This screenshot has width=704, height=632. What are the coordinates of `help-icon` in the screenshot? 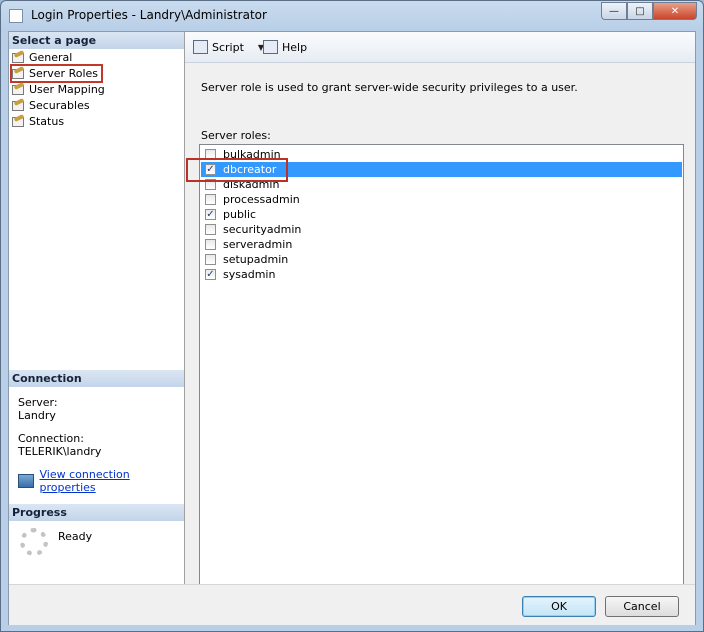 It's located at (270, 47).